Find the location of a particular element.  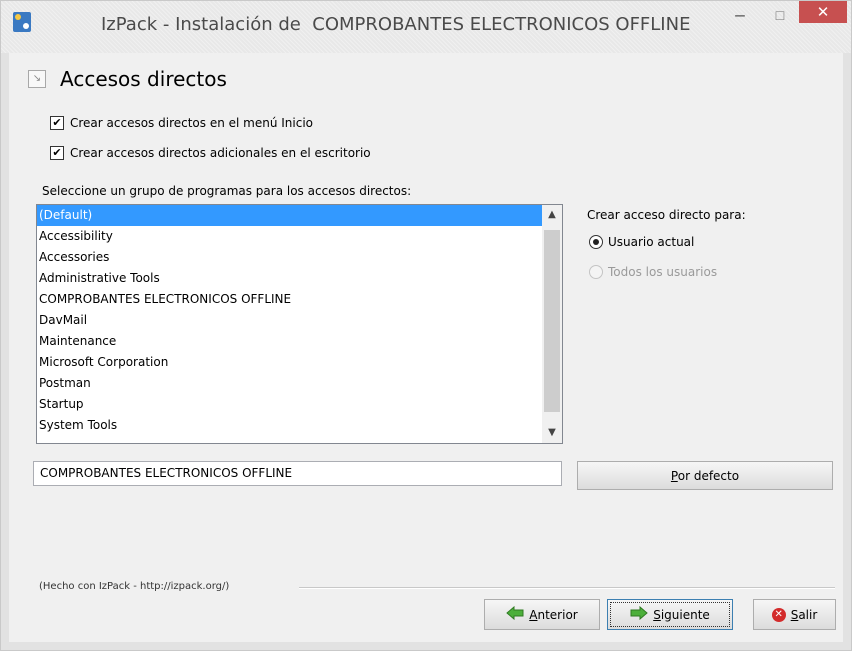

current-user-option: Usuario actual is located at coordinates (641, 242).